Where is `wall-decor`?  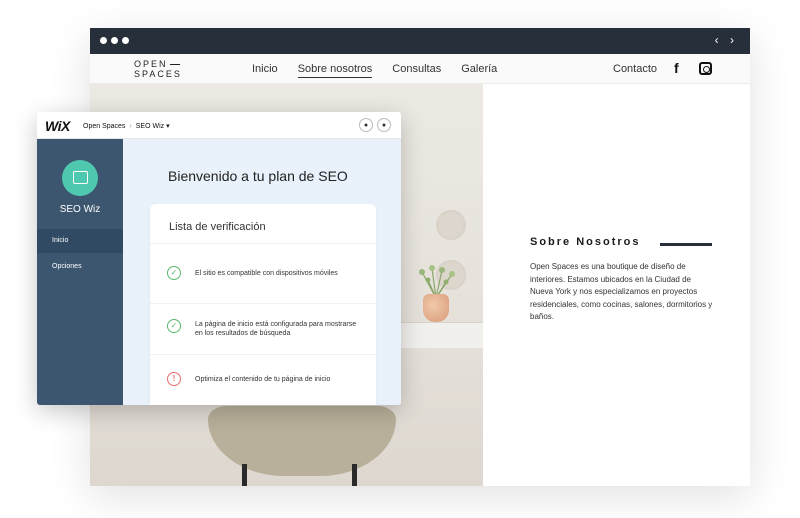
wall-decor is located at coordinates (451, 225).